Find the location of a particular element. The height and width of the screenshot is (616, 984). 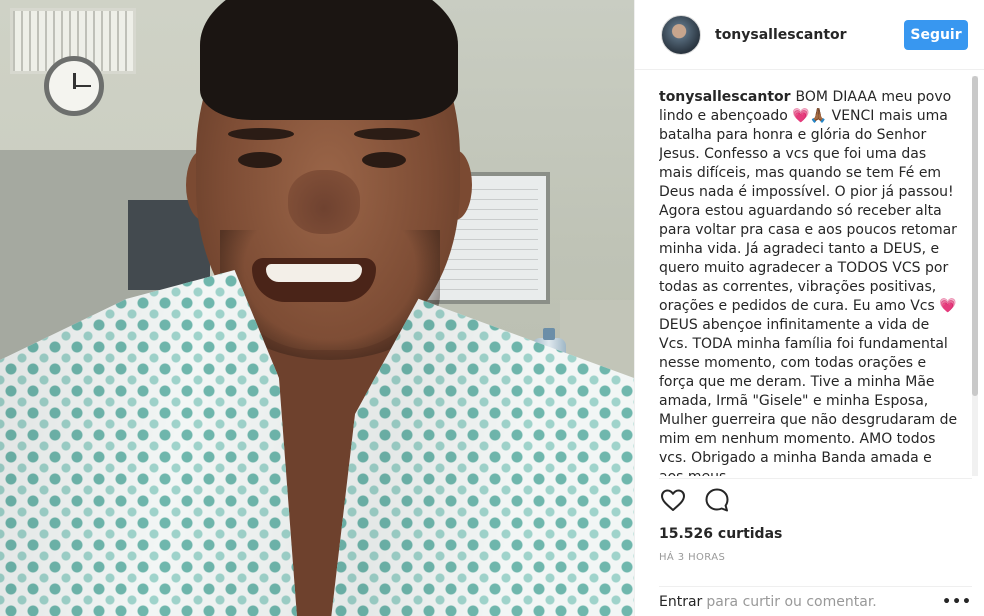

right-eyebrow is located at coordinates (387, 134).